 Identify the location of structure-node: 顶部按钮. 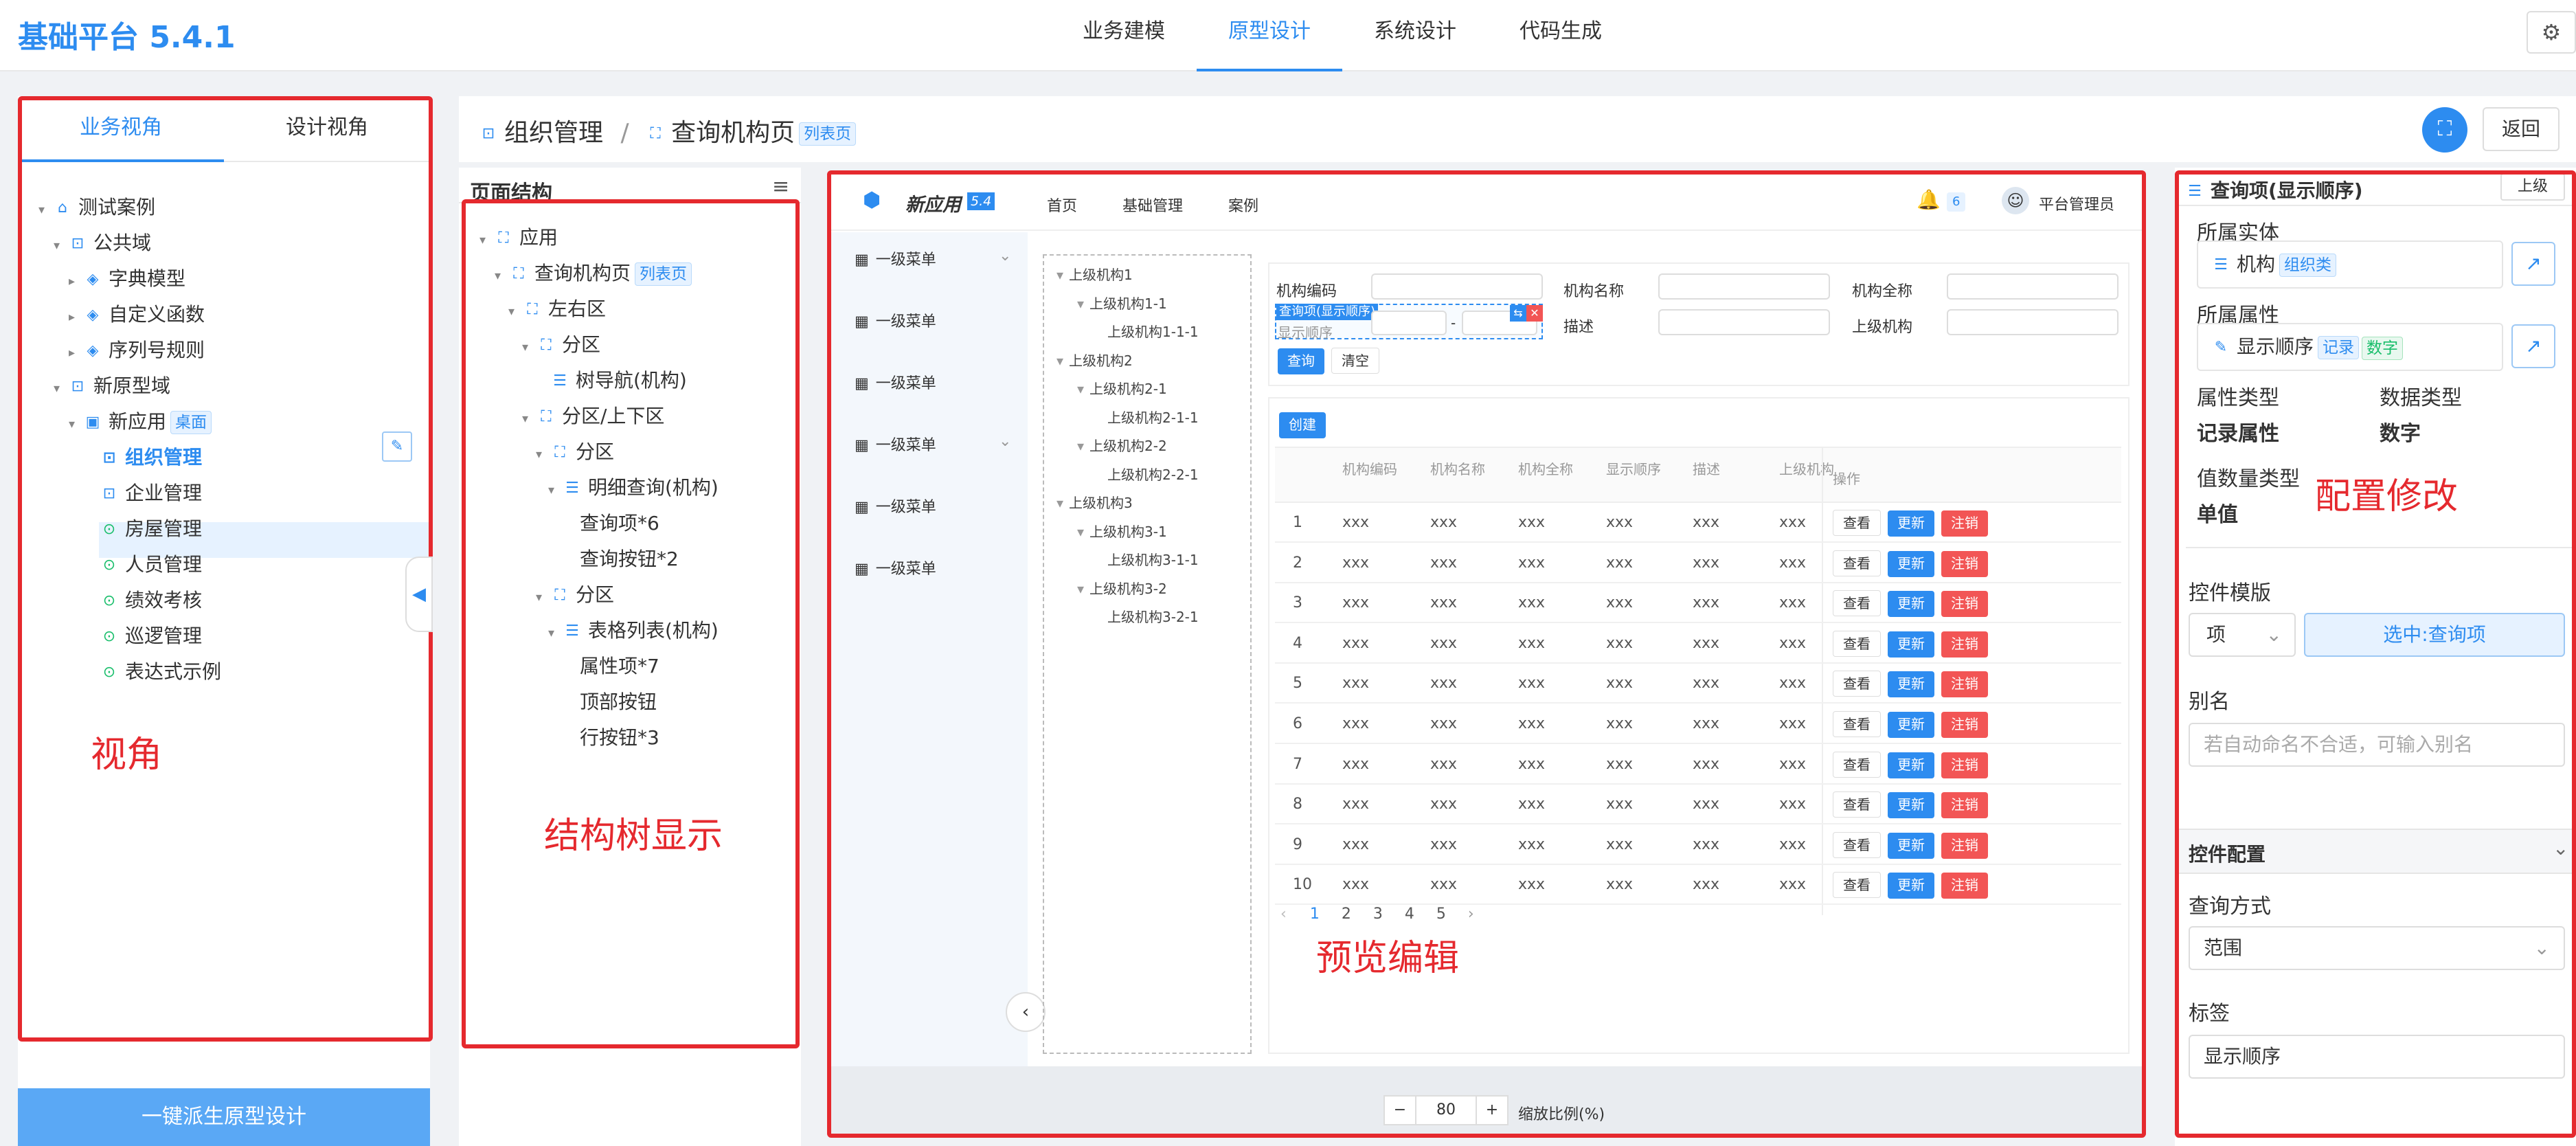
(618, 702).